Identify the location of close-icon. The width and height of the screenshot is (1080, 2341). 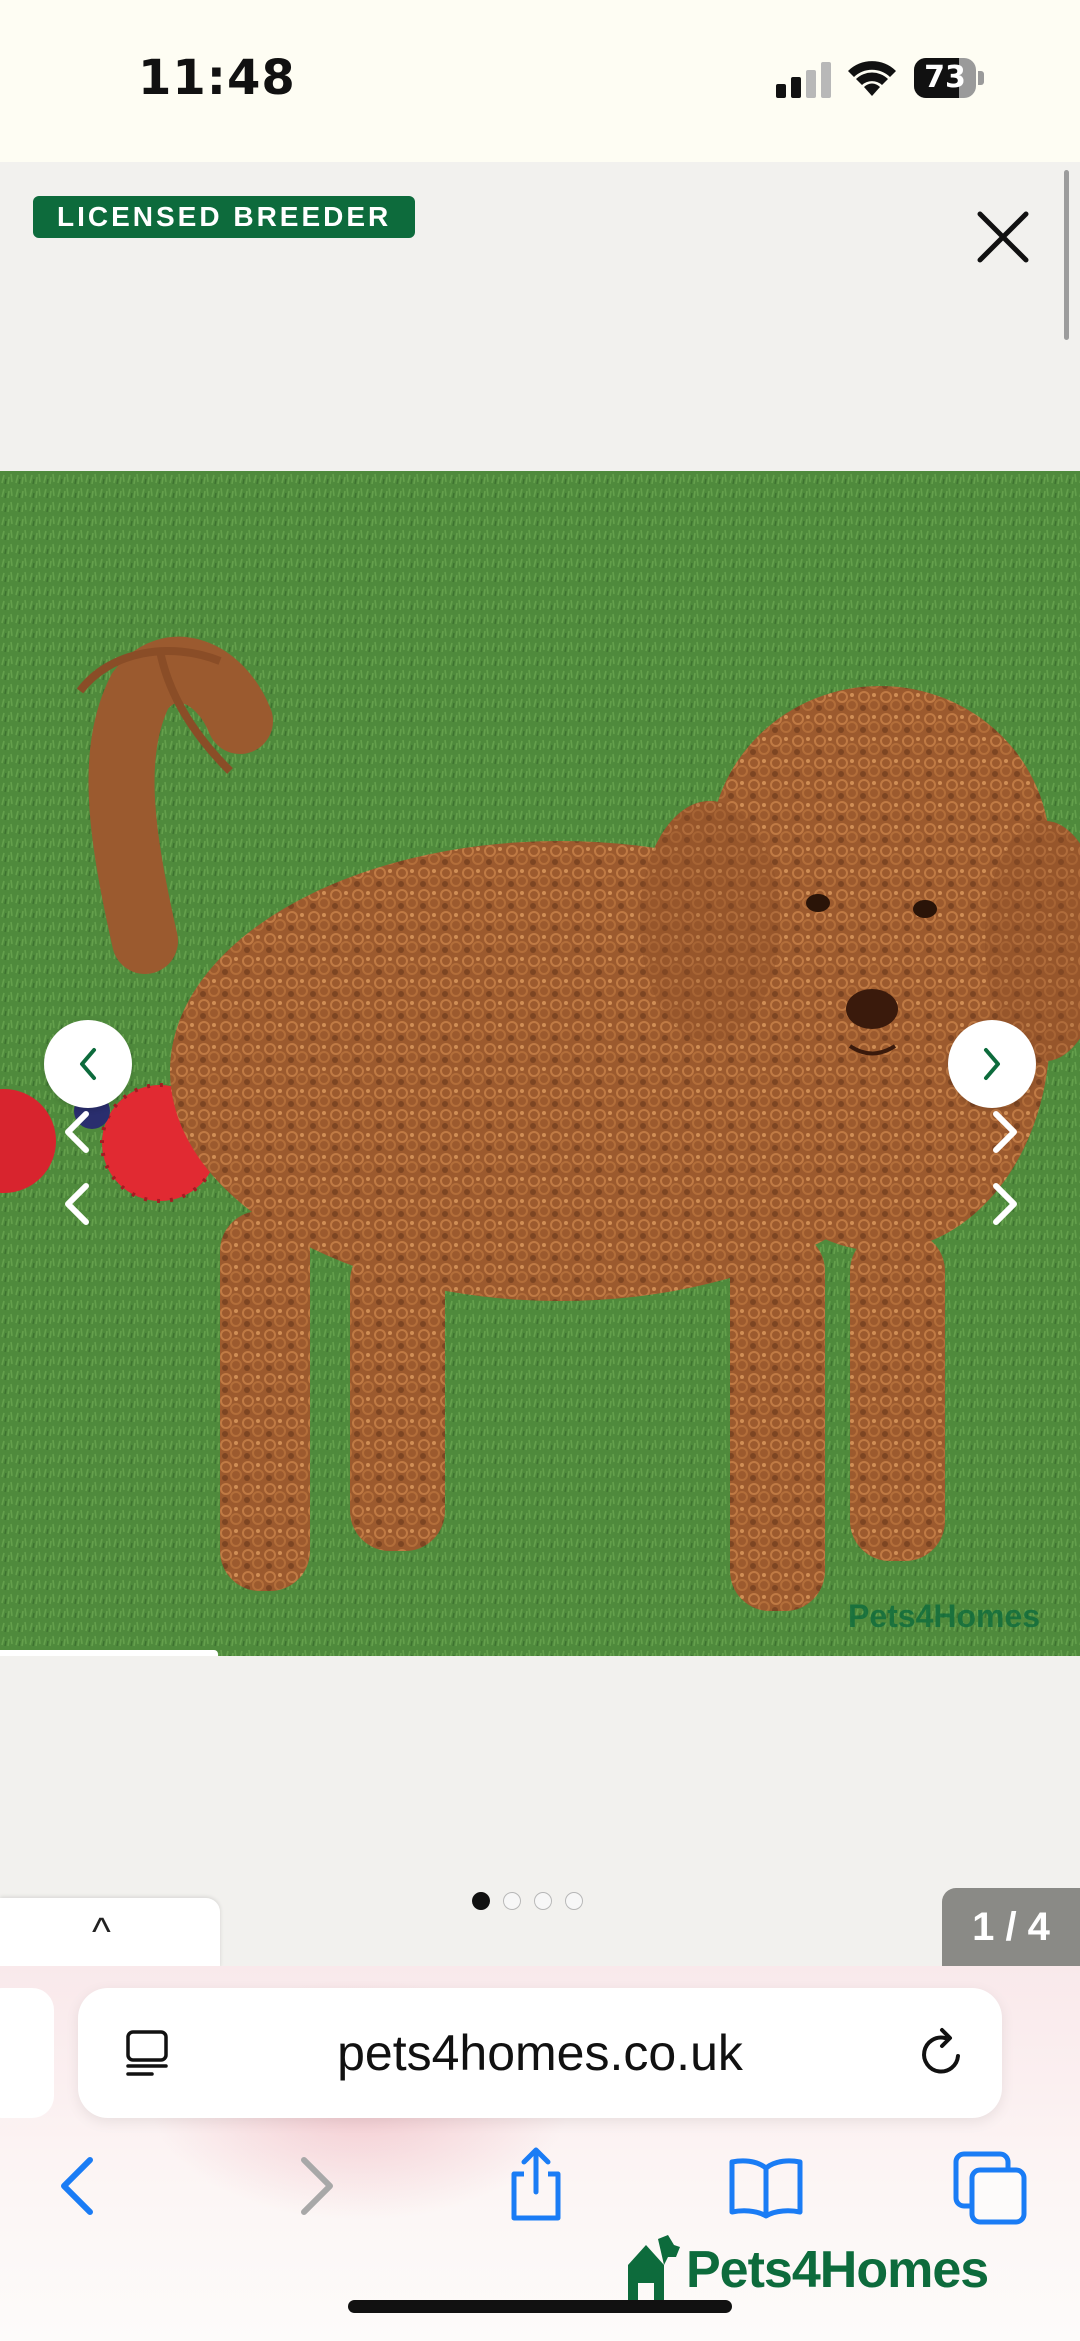
(1003, 237).